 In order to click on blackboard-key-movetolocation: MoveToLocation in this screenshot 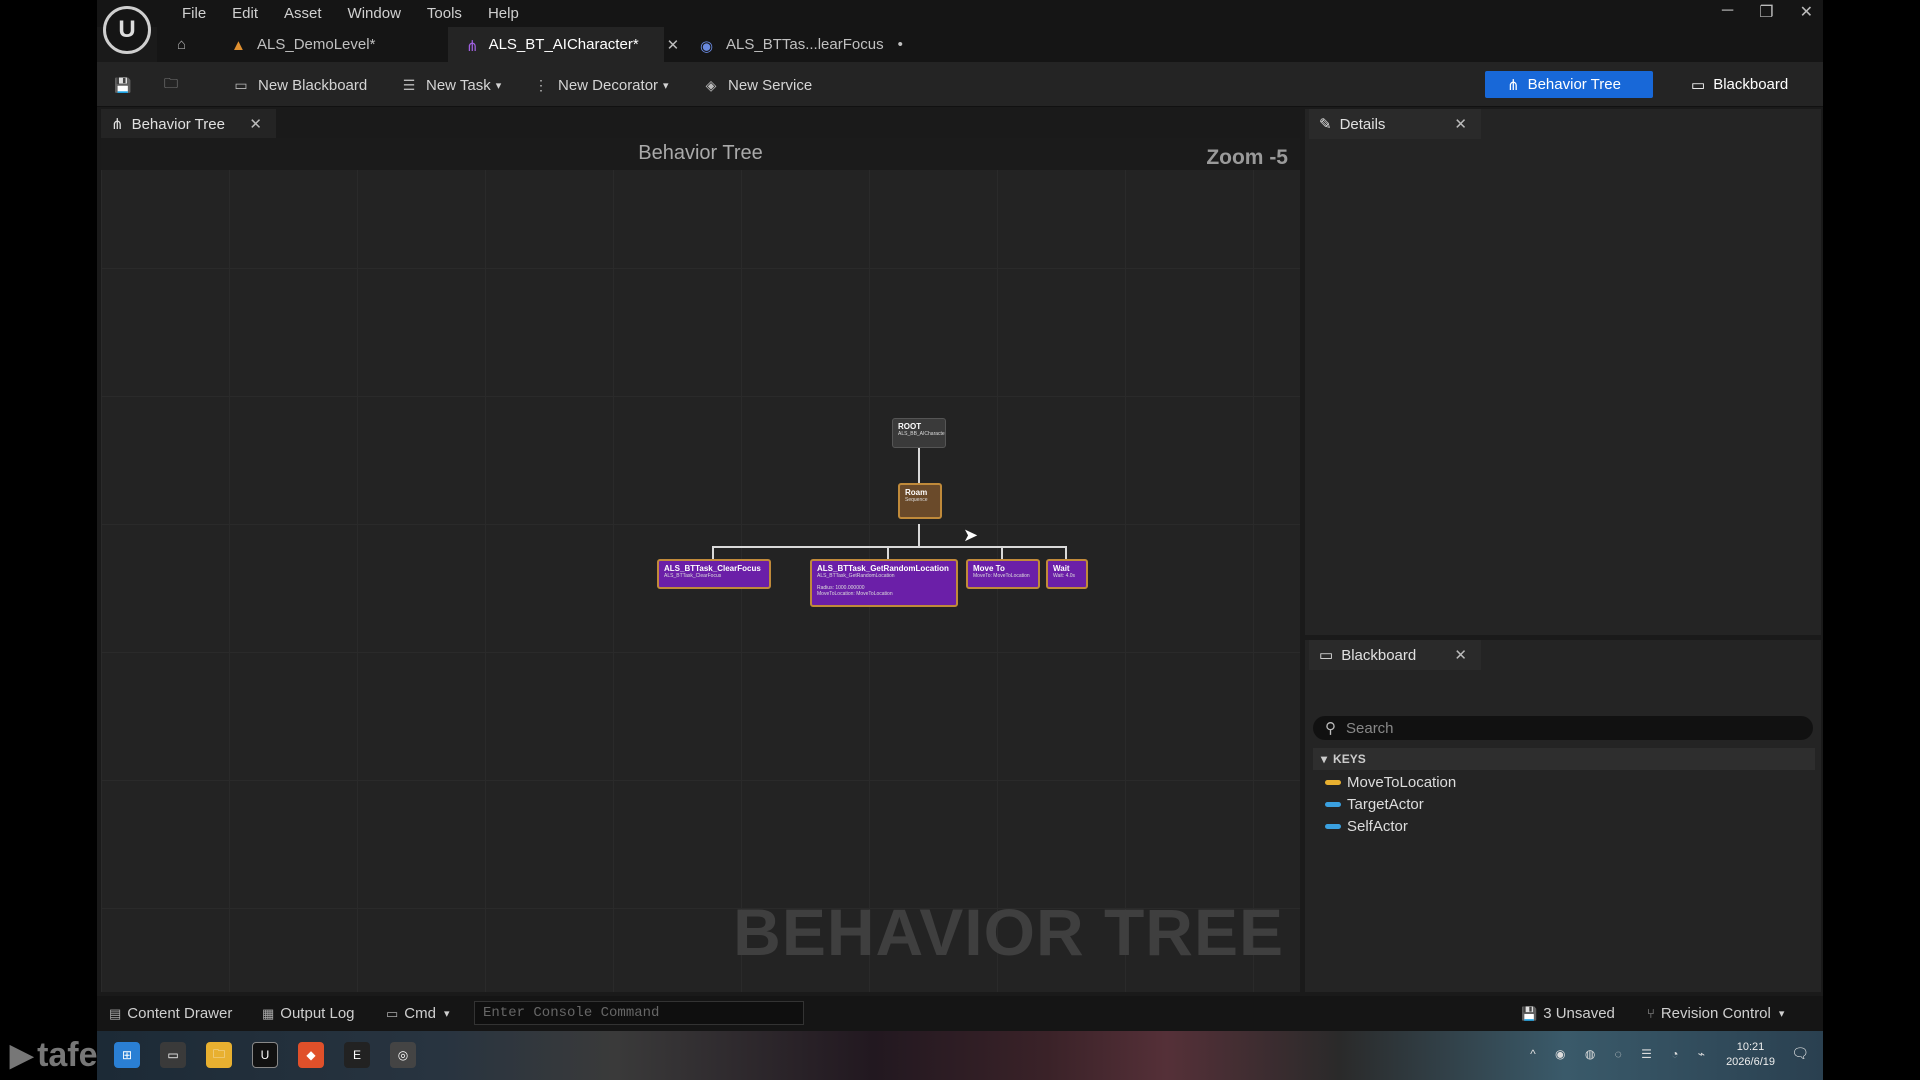, I will do `click(1390, 782)`.